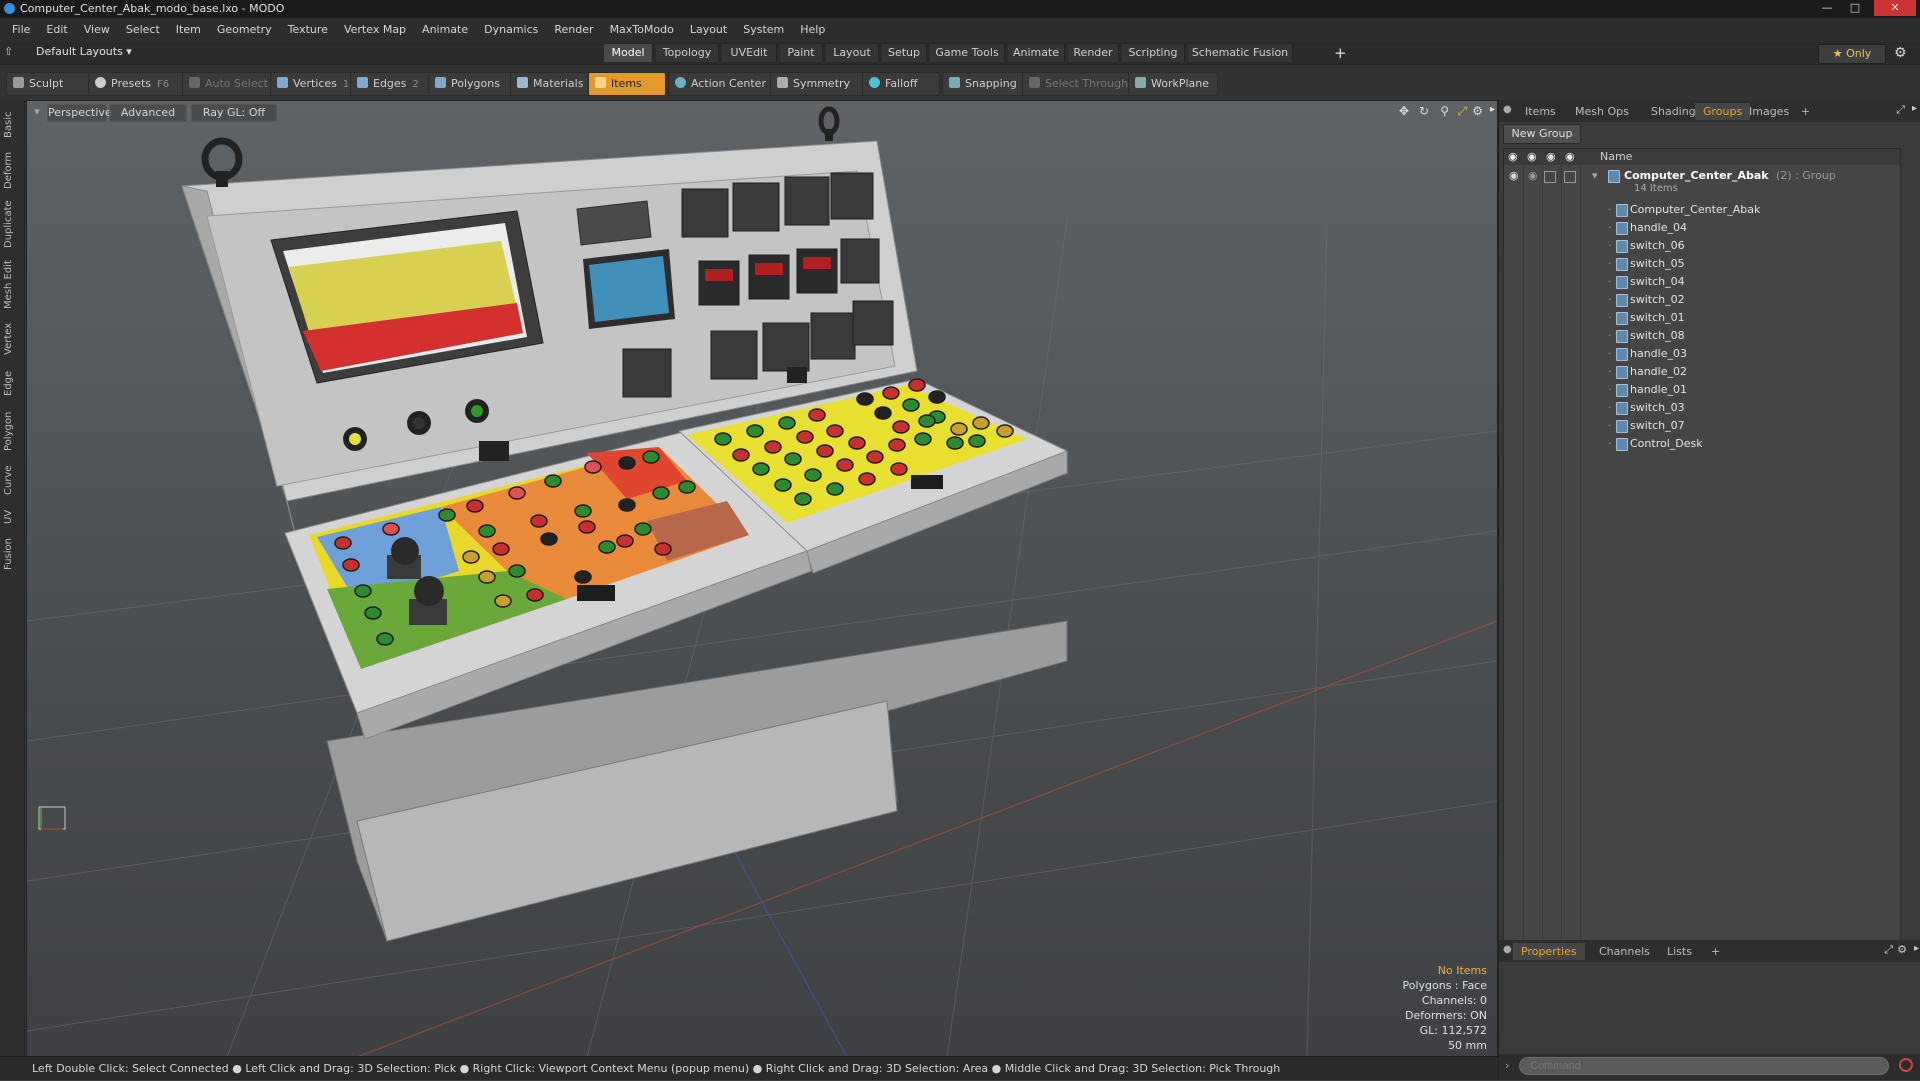 Image resolution: width=1920 pixels, height=1081 pixels. I want to click on menu-file: File, so click(21, 30).